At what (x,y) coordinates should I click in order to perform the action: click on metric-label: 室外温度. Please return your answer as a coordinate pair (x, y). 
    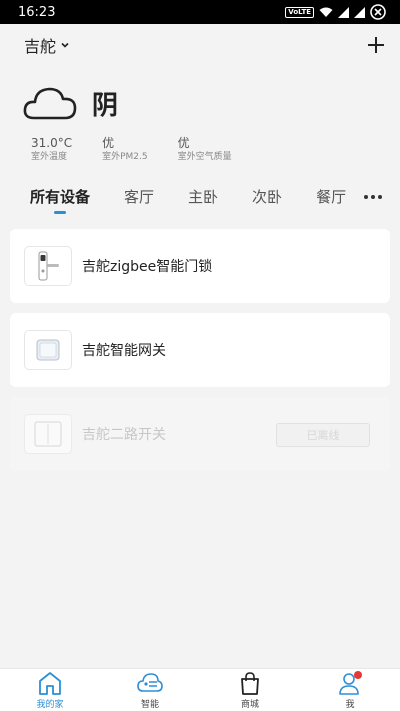
    Looking at the image, I should click on (49, 157).